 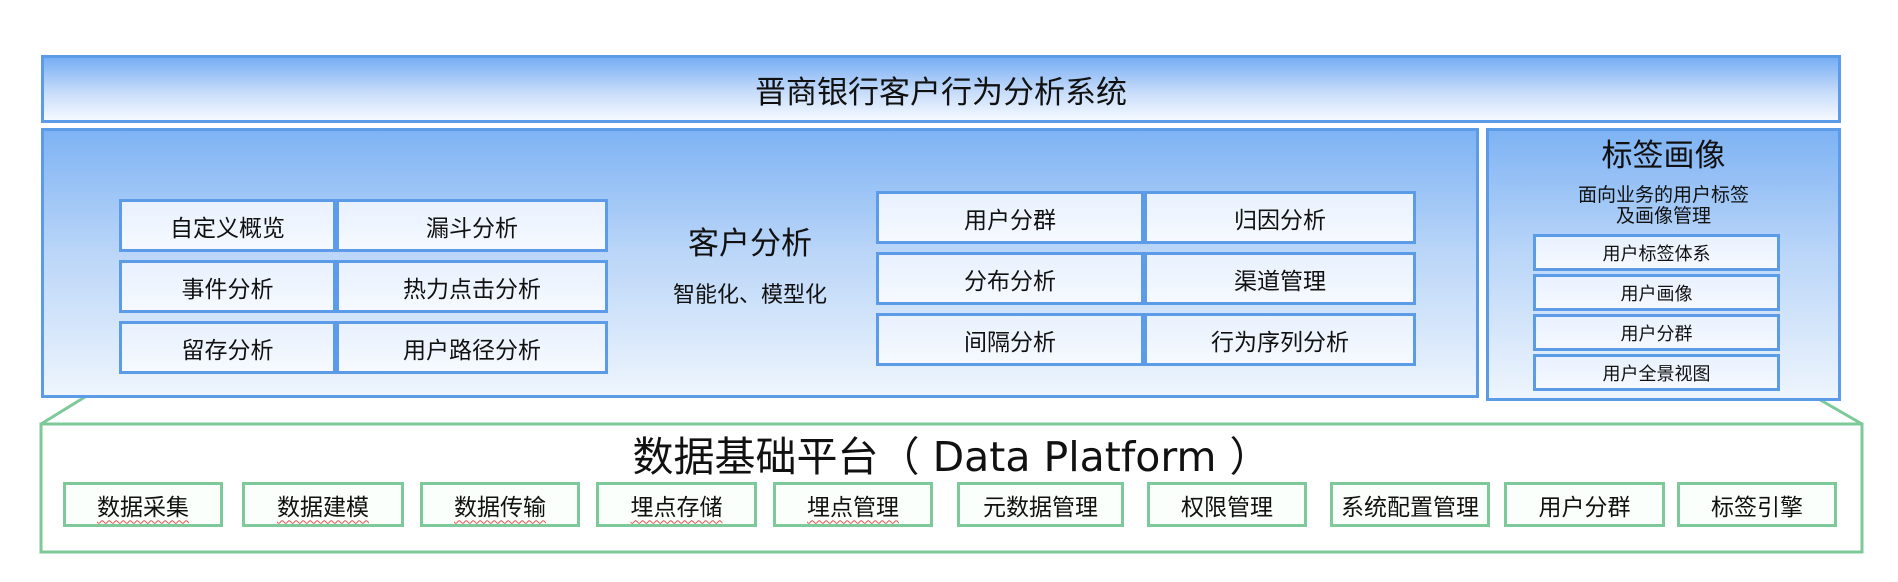 What do you see at coordinates (941, 89) in the screenshot?
I see `system-title: 晋商银行客户行为分析系统` at bounding box center [941, 89].